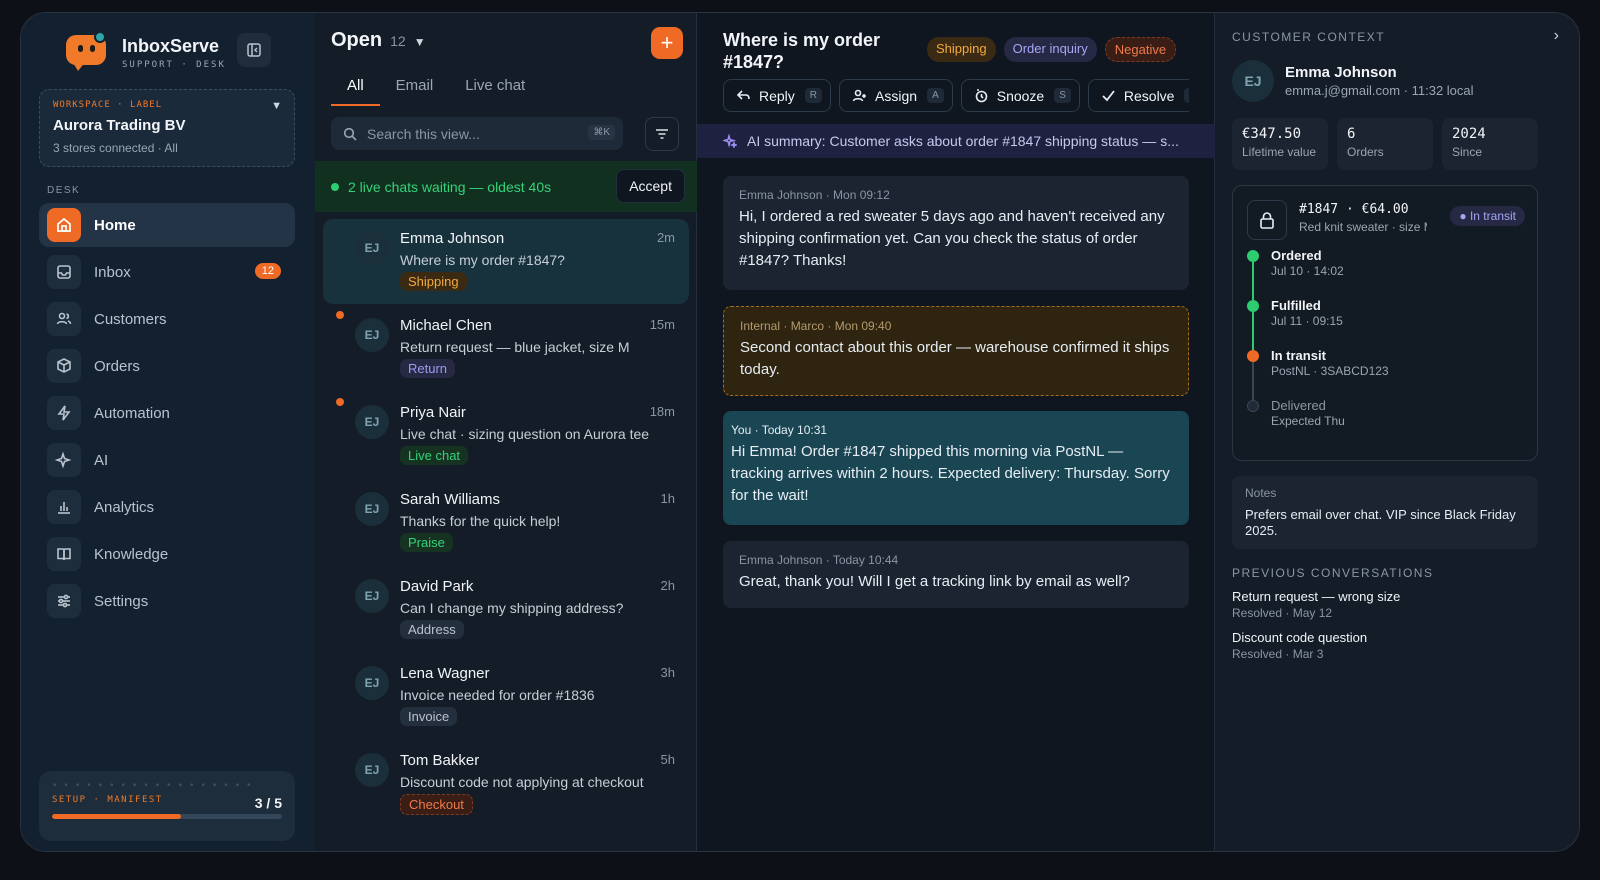 The height and width of the screenshot is (880, 1600). I want to click on brand: InboxServe SUPPORT · DESK, so click(146, 53).